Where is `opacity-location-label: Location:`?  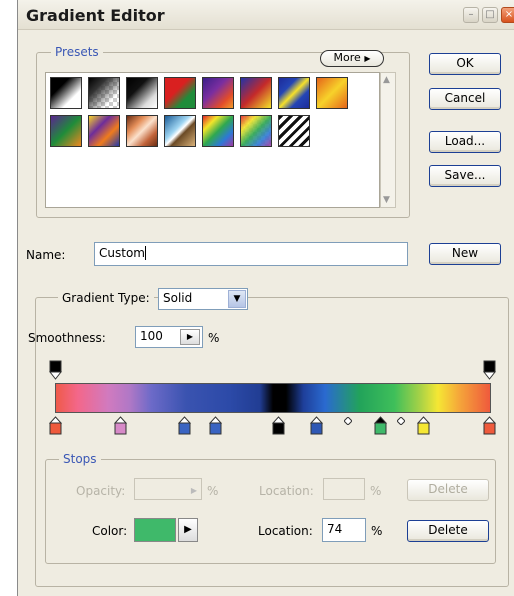
opacity-location-label: Location: is located at coordinates (286, 491).